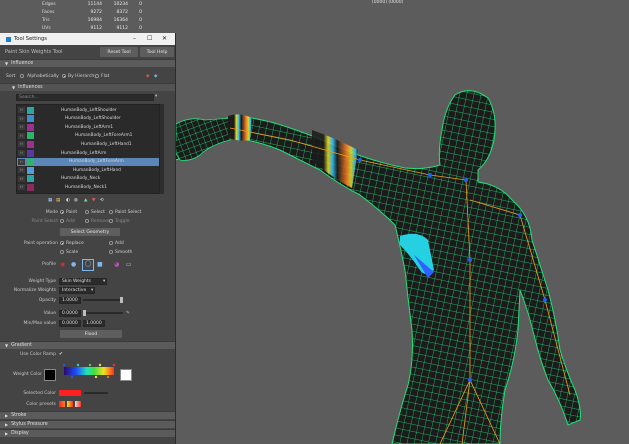 This screenshot has width=629, height=444. What do you see at coordinates (91, 334) in the screenshot?
I see `flood-button: Flood` at bounding box center [91, 334].